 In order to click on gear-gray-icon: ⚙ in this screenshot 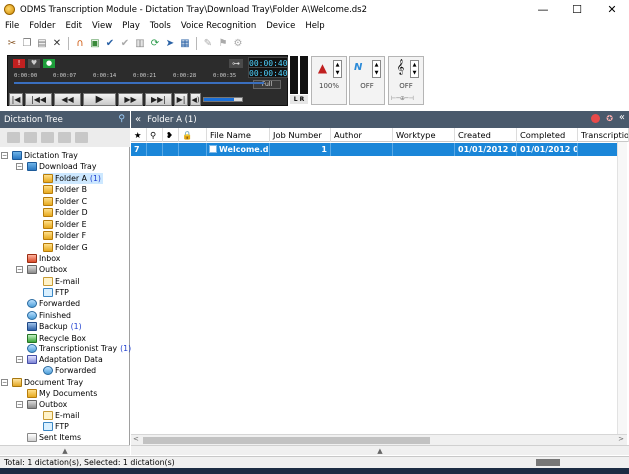, I will do `click(238, 44)`.